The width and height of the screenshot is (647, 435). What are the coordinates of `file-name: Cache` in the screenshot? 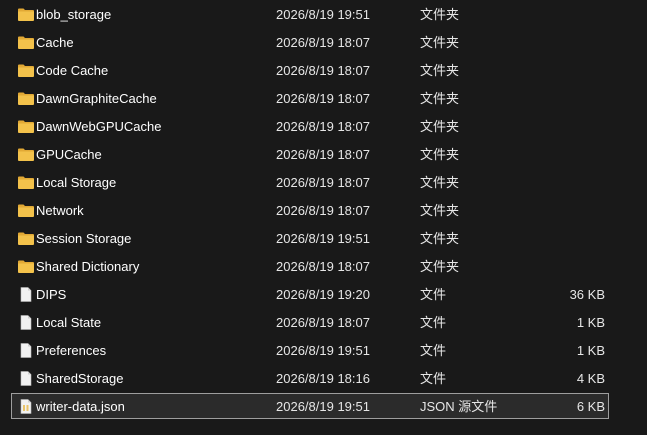 It's located at (55, 42).